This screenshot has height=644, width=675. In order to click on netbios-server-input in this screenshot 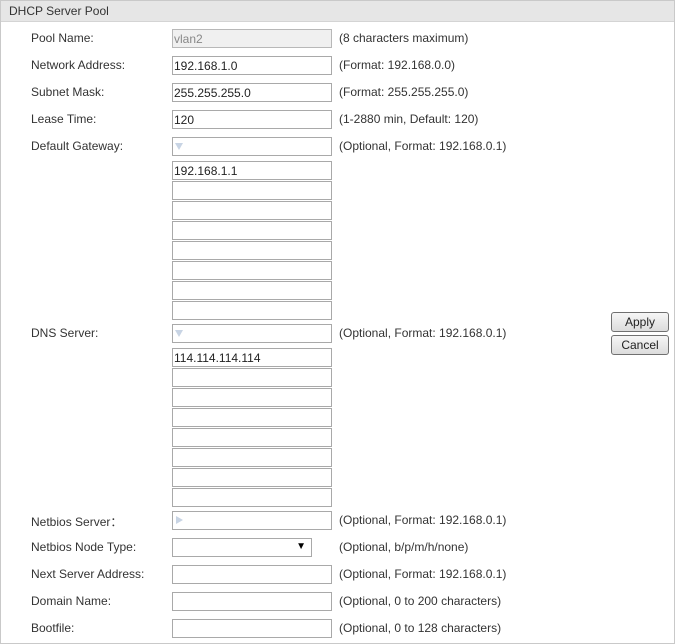, I will do `click(252, 520)`.